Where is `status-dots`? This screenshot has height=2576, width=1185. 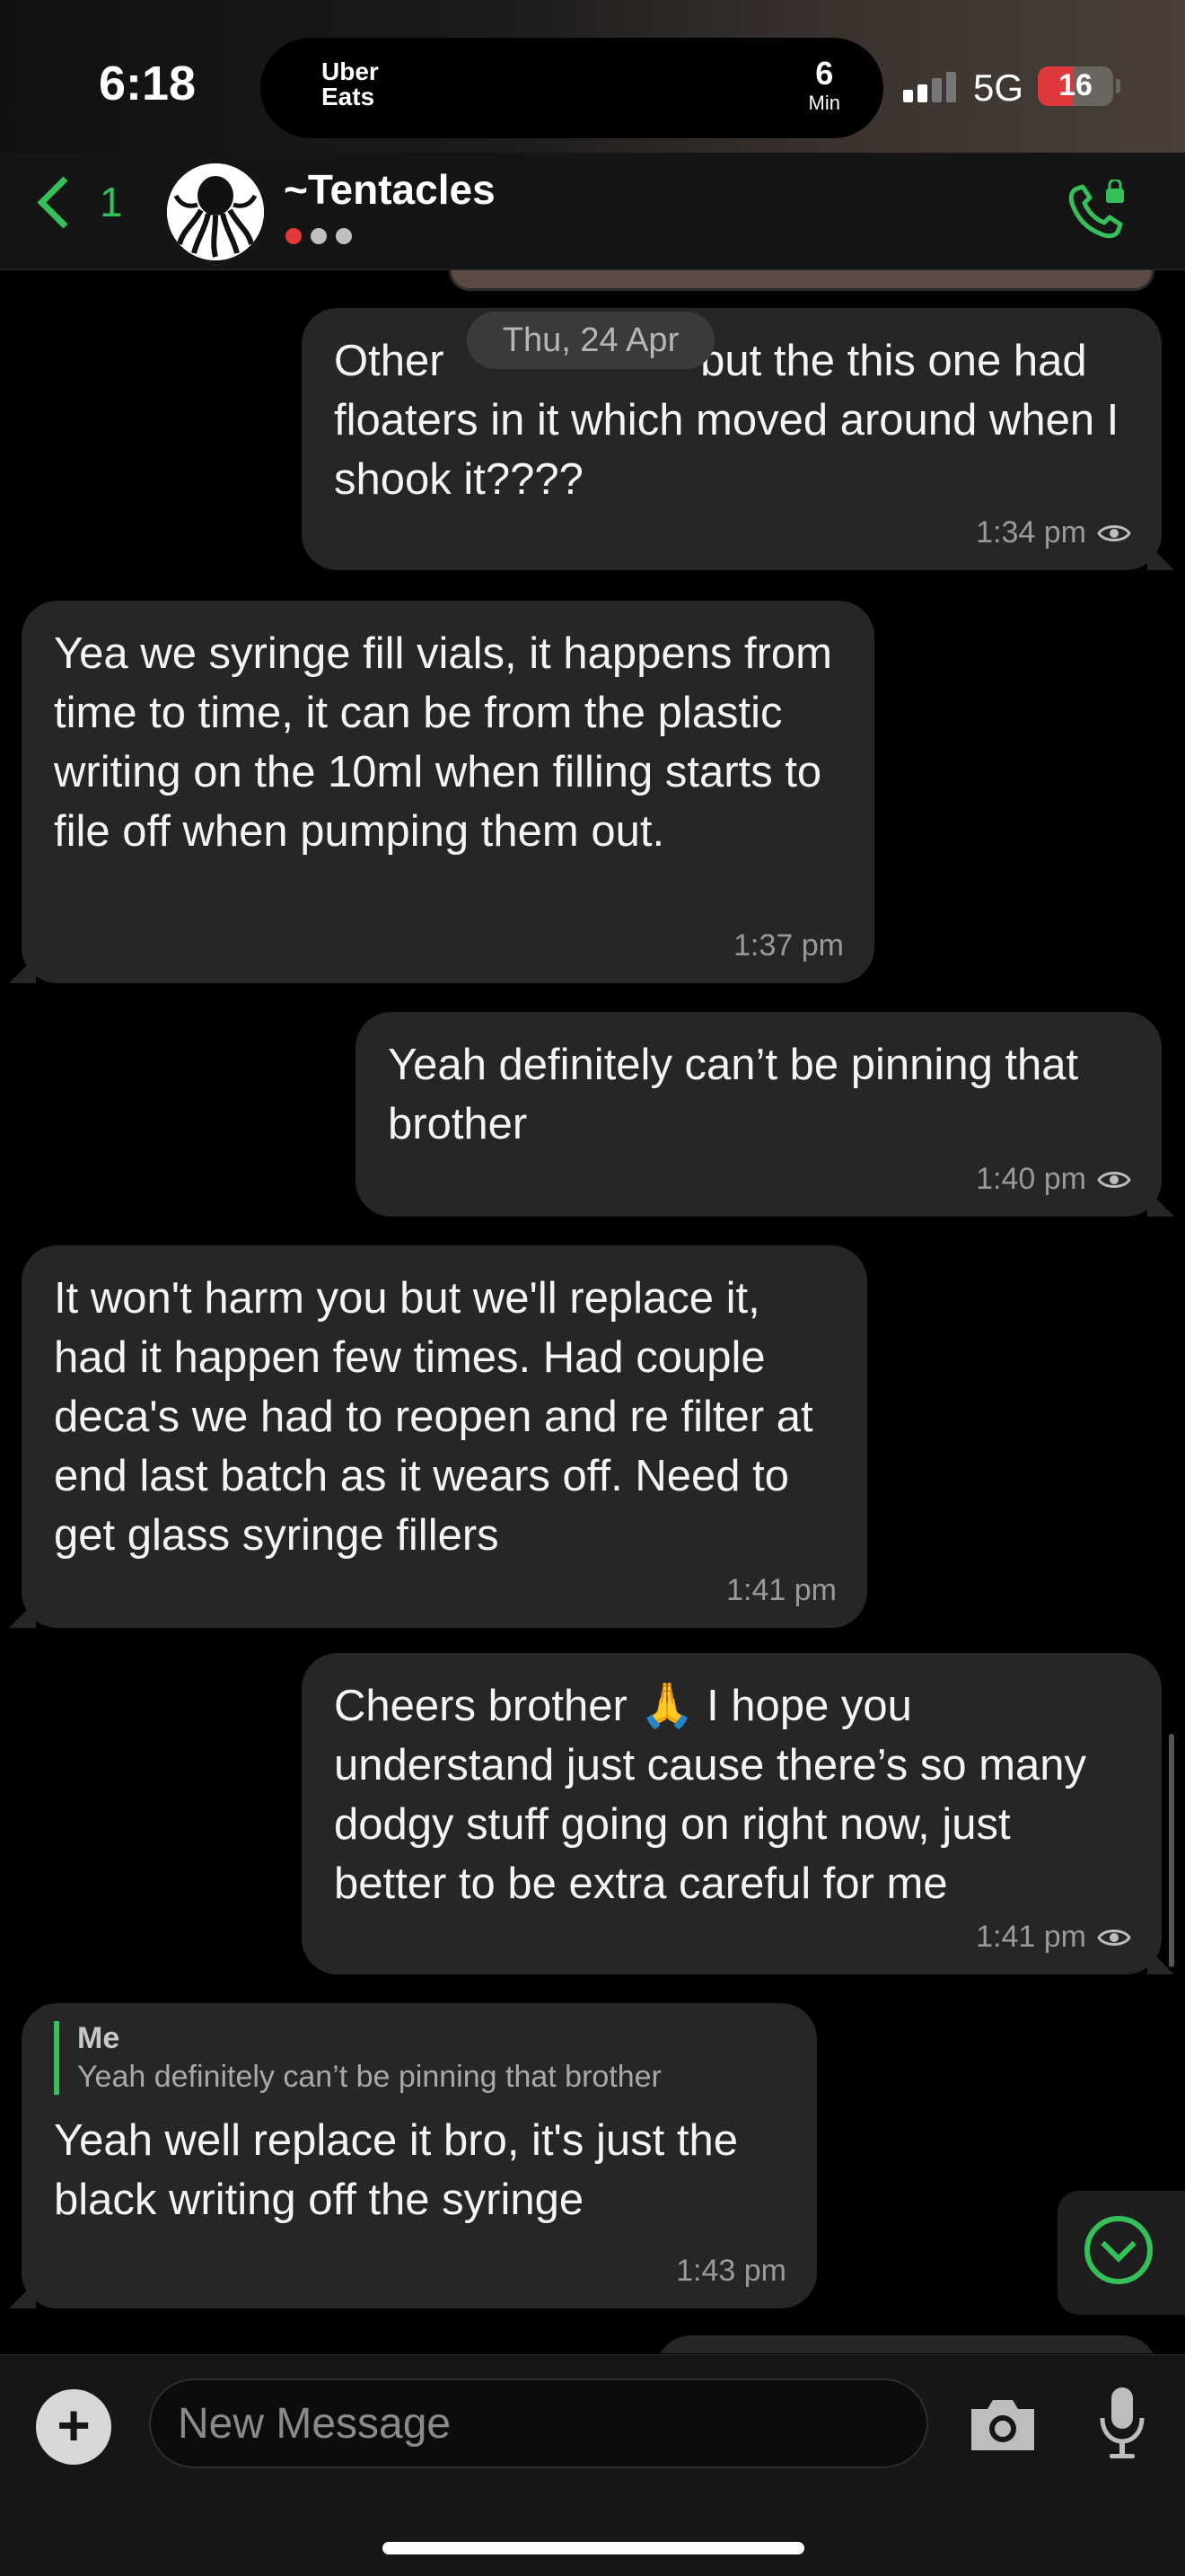
status-dots is located at coordinates (318, 236).